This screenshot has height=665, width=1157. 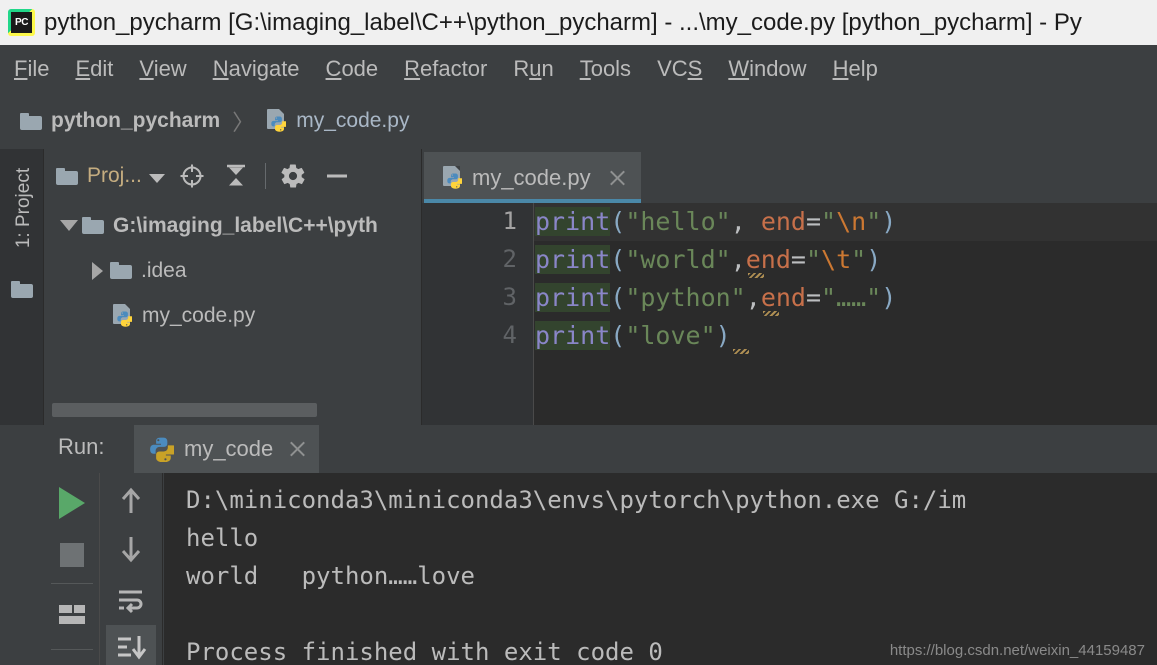 What do you see at coordinates (851, 221) in the screenshot?
I see `token-esc: \n` at bounding box center [851, 221].